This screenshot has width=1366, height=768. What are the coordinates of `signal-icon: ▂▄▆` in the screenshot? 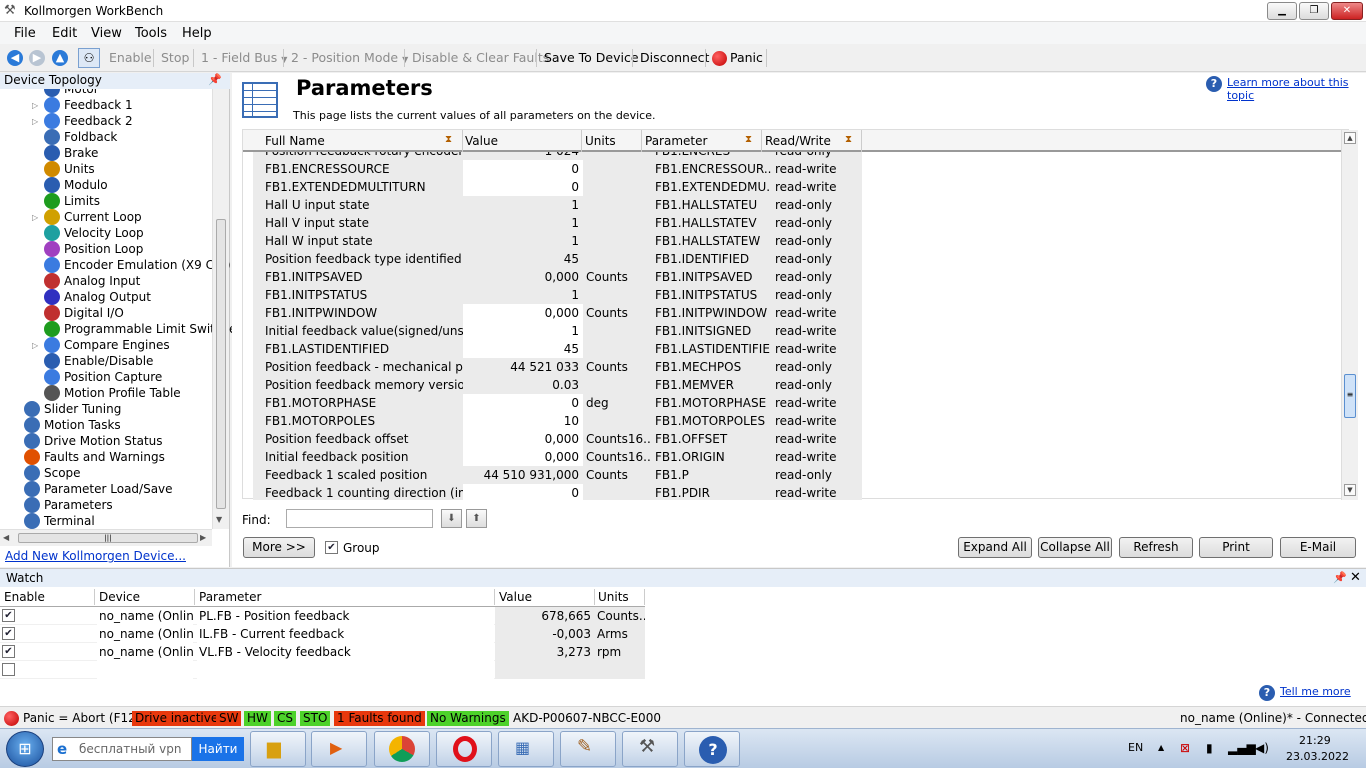 It's located at (1242, 748).